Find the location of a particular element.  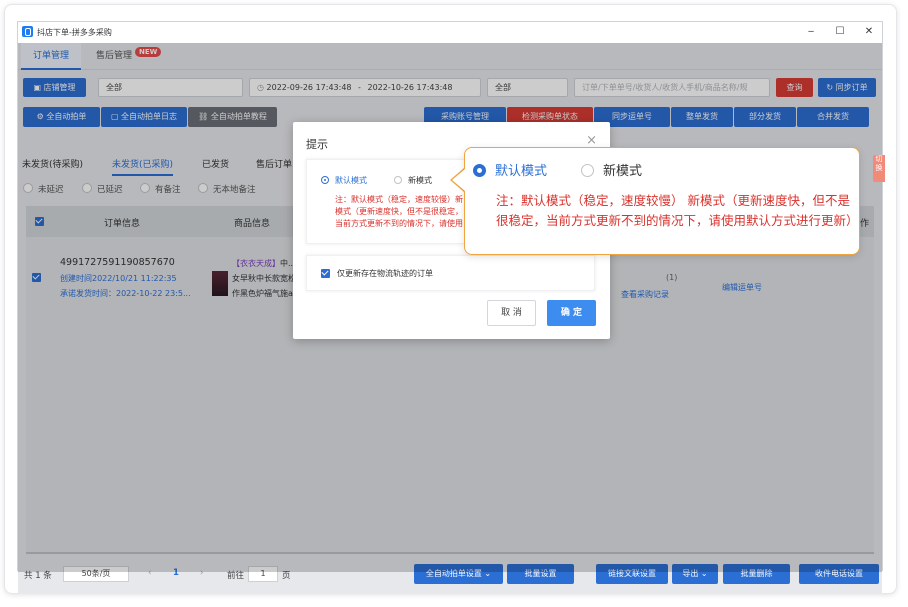

window-title: 抖店下单-拼多多采购 is located at coordinates (74, 32).